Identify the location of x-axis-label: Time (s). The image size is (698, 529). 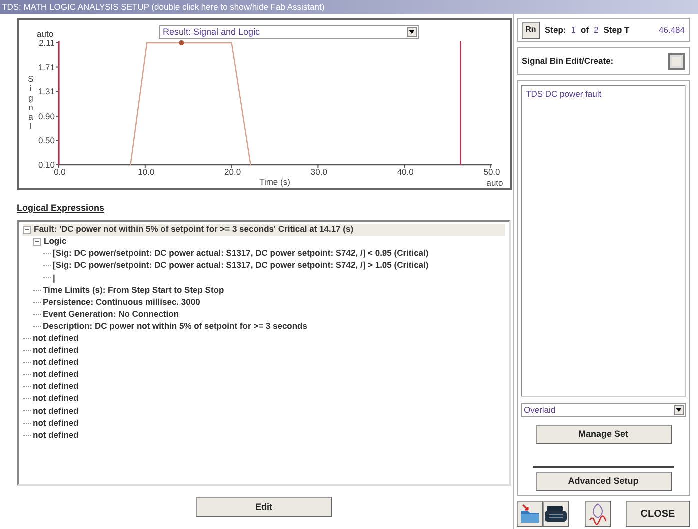
(275, 182).